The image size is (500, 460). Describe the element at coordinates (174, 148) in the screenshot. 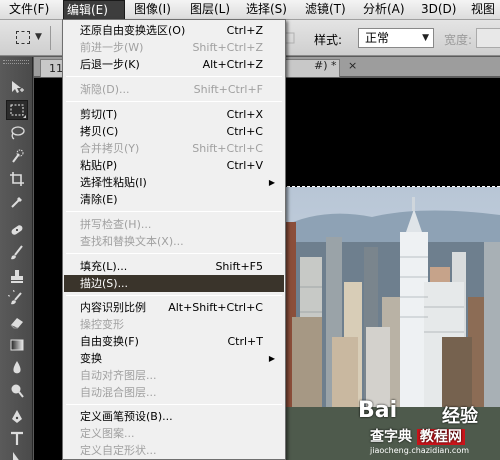

I see `menu-item-copy-merged: 合并拷贝(Y) Shift+Ctrl+C` at that location.